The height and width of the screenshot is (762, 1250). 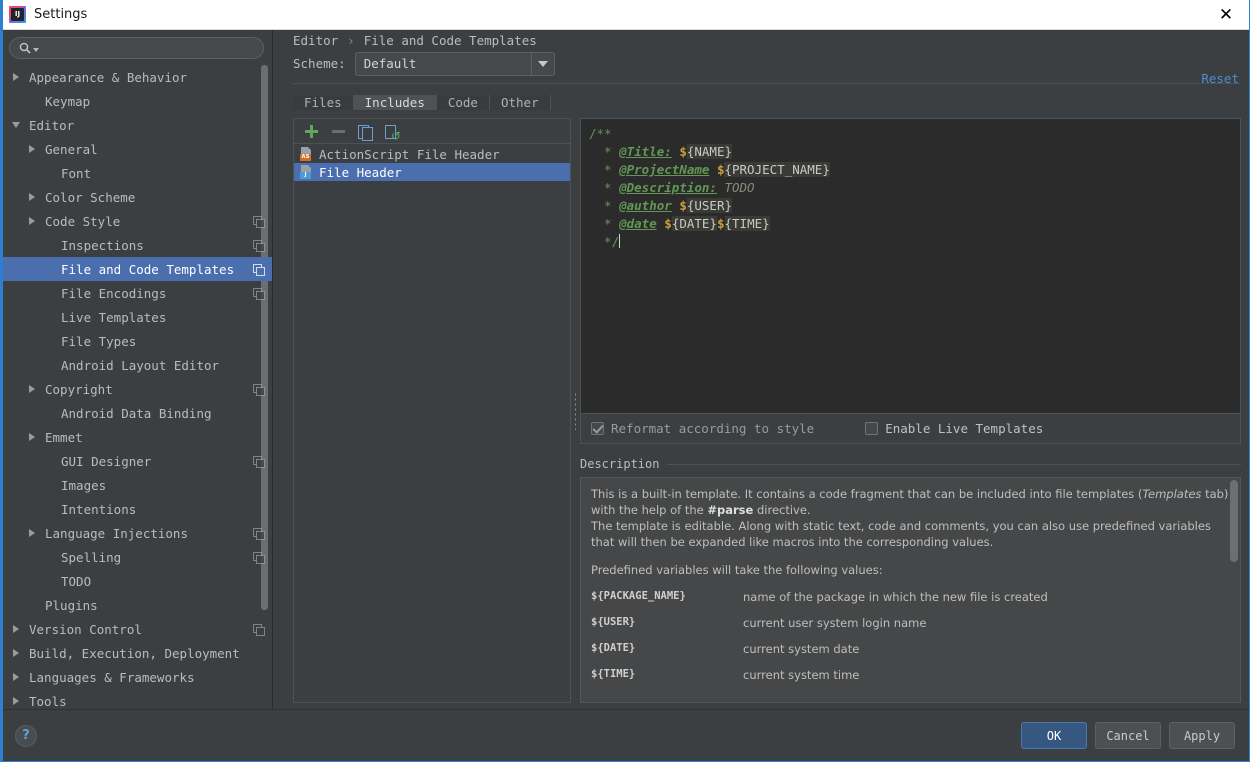 What do you see at coordinates (136, 605) in the screenshot?
I see `sidebar-item-plugins: Plugins` at bounding box center [136, 605].